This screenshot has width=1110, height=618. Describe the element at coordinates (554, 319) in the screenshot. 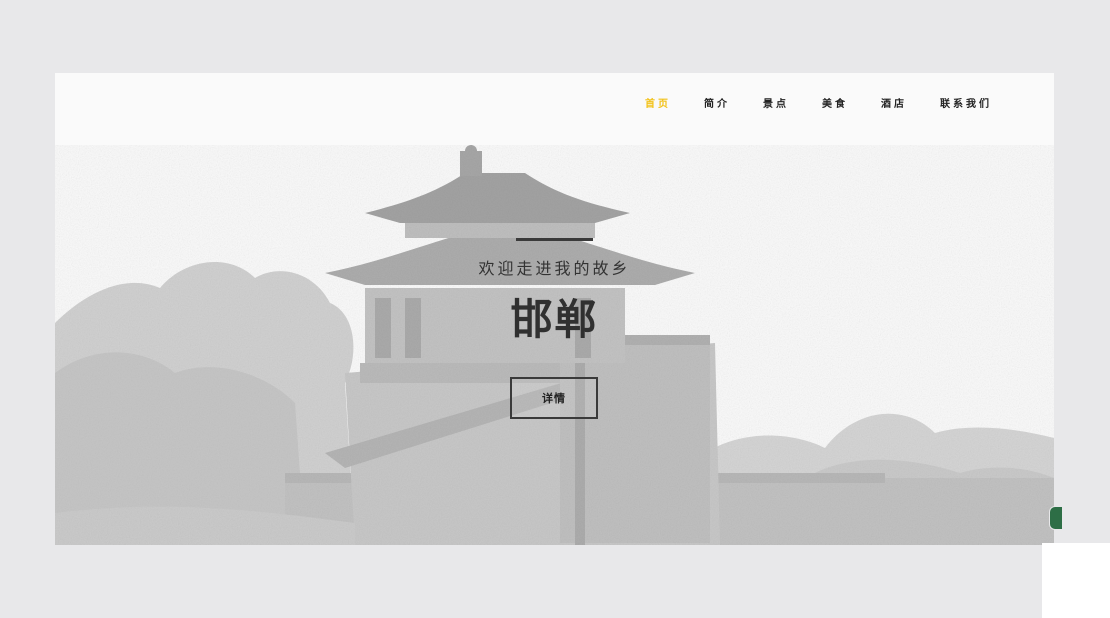

I see `hero-title: 邯郸` at that location.